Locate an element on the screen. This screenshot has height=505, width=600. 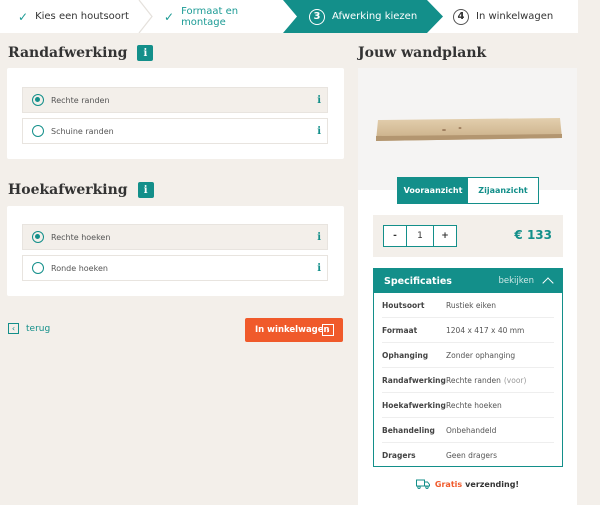
edge-options-panel: Rechte randen i Schuine randen i is located at coordinates (175, 113).